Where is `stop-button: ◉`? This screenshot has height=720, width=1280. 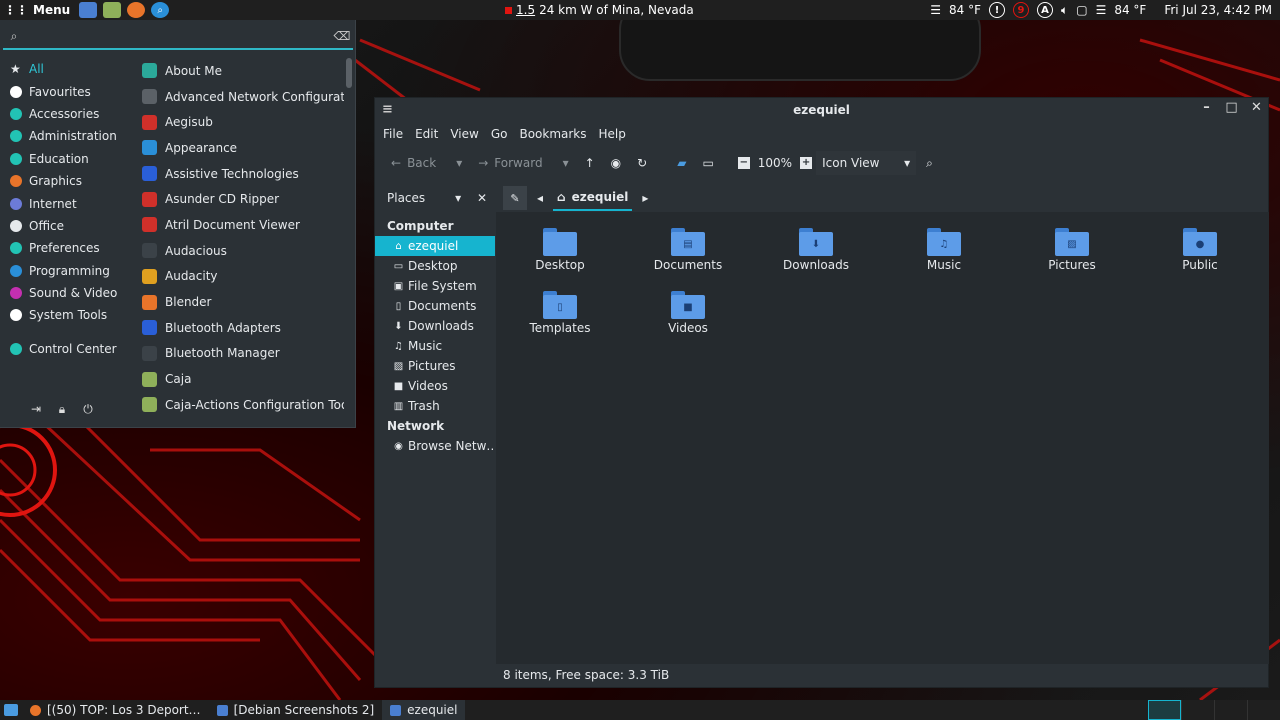
stop-button: ◉ is located at coordinates (616, 163).